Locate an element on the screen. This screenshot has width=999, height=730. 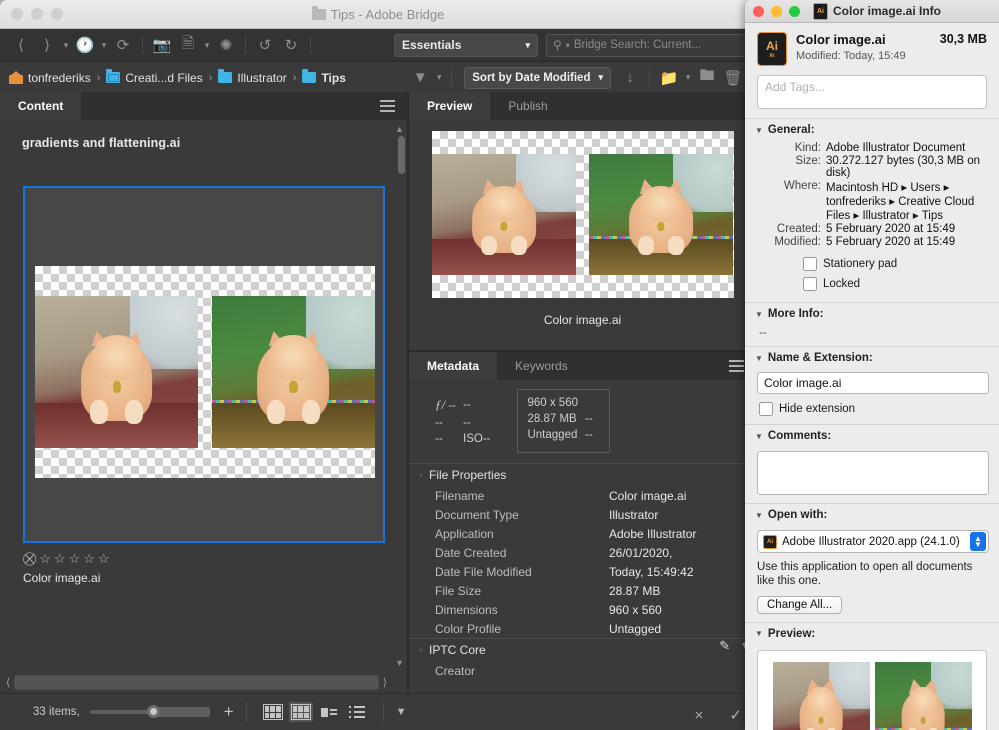
details-view-icon is located at coordinates (329, 712).